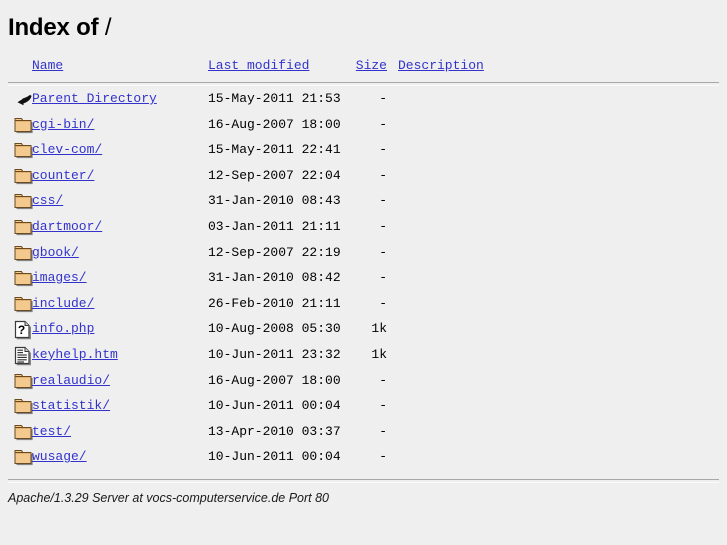 This screenshot has width=727, height=545. Describe the element at coordinates (274, 150) in the screenshot. I see `entry-last-modified: 15-May-2011 22:41` at that location.